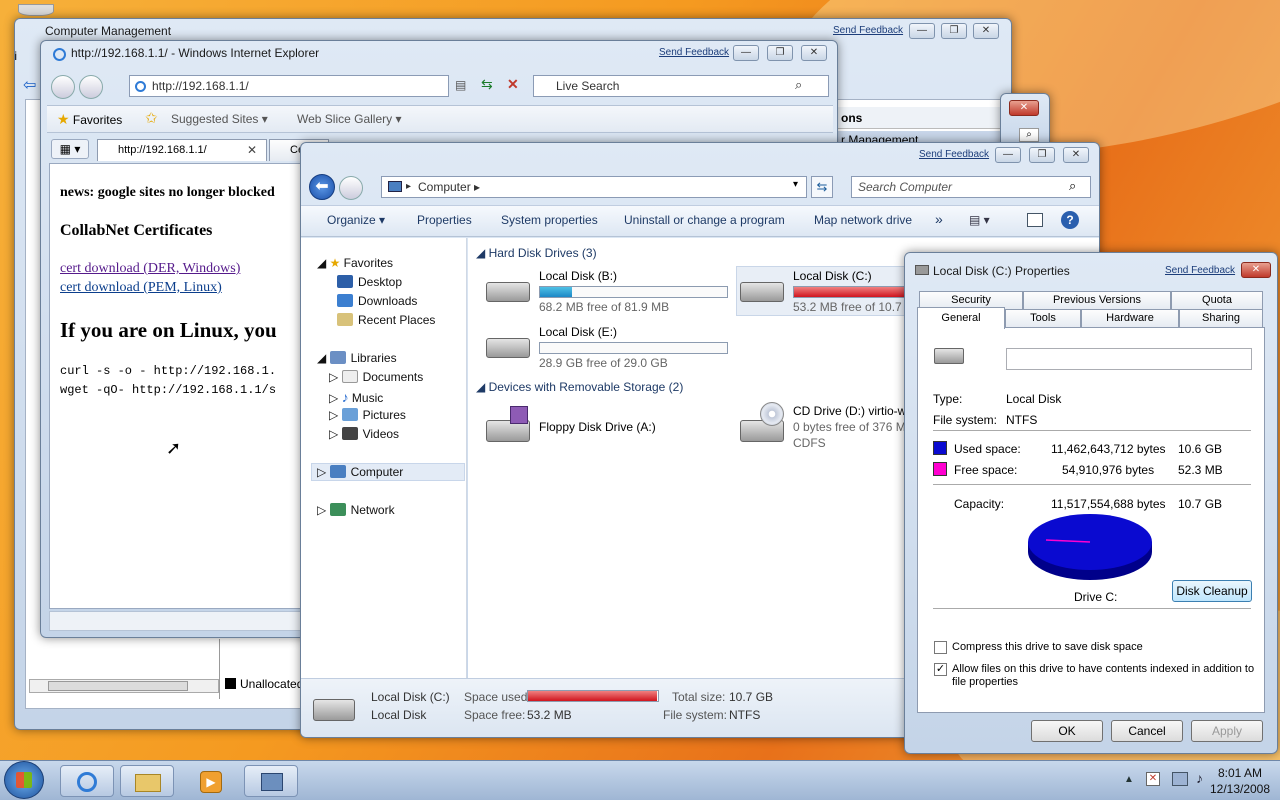 Image resolution: width=1280 pixels, height=800 pixels. What do you see at coordinates (586, 387) in the screenshot?
I see `removable-group-label: Devices with Removable Storage (2)` at bounding box center [586, 387].